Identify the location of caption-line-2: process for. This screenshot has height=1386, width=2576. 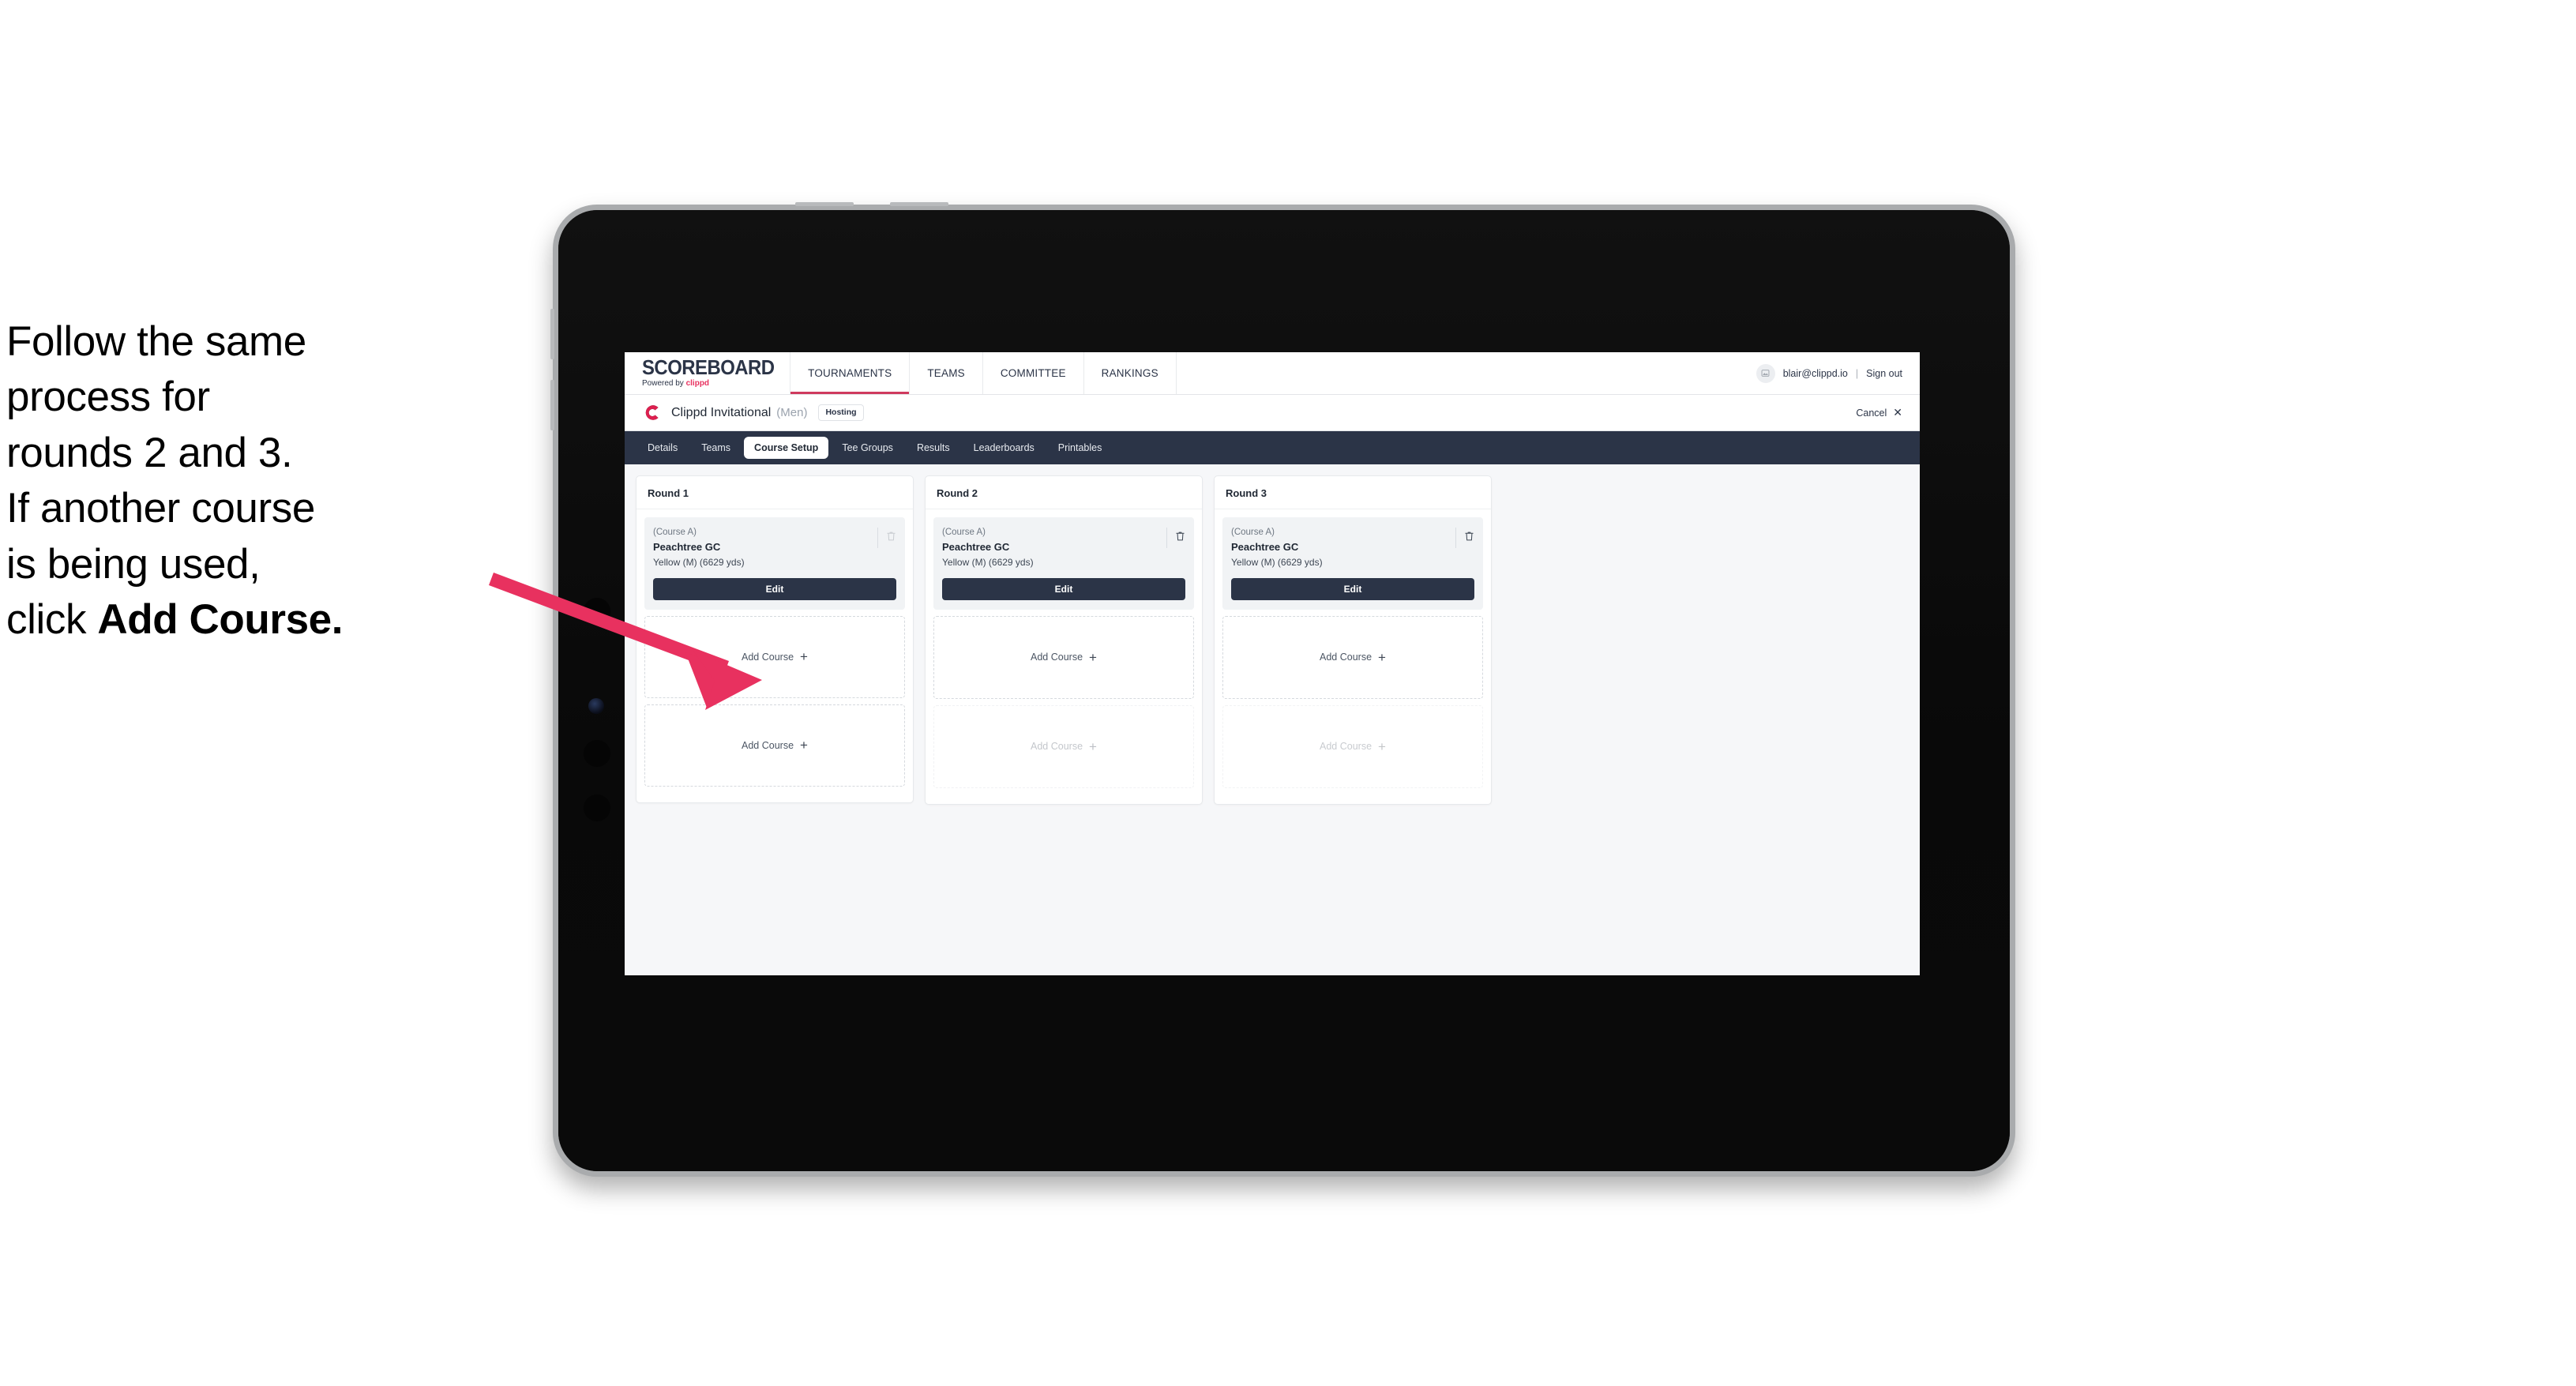
(108, 397).